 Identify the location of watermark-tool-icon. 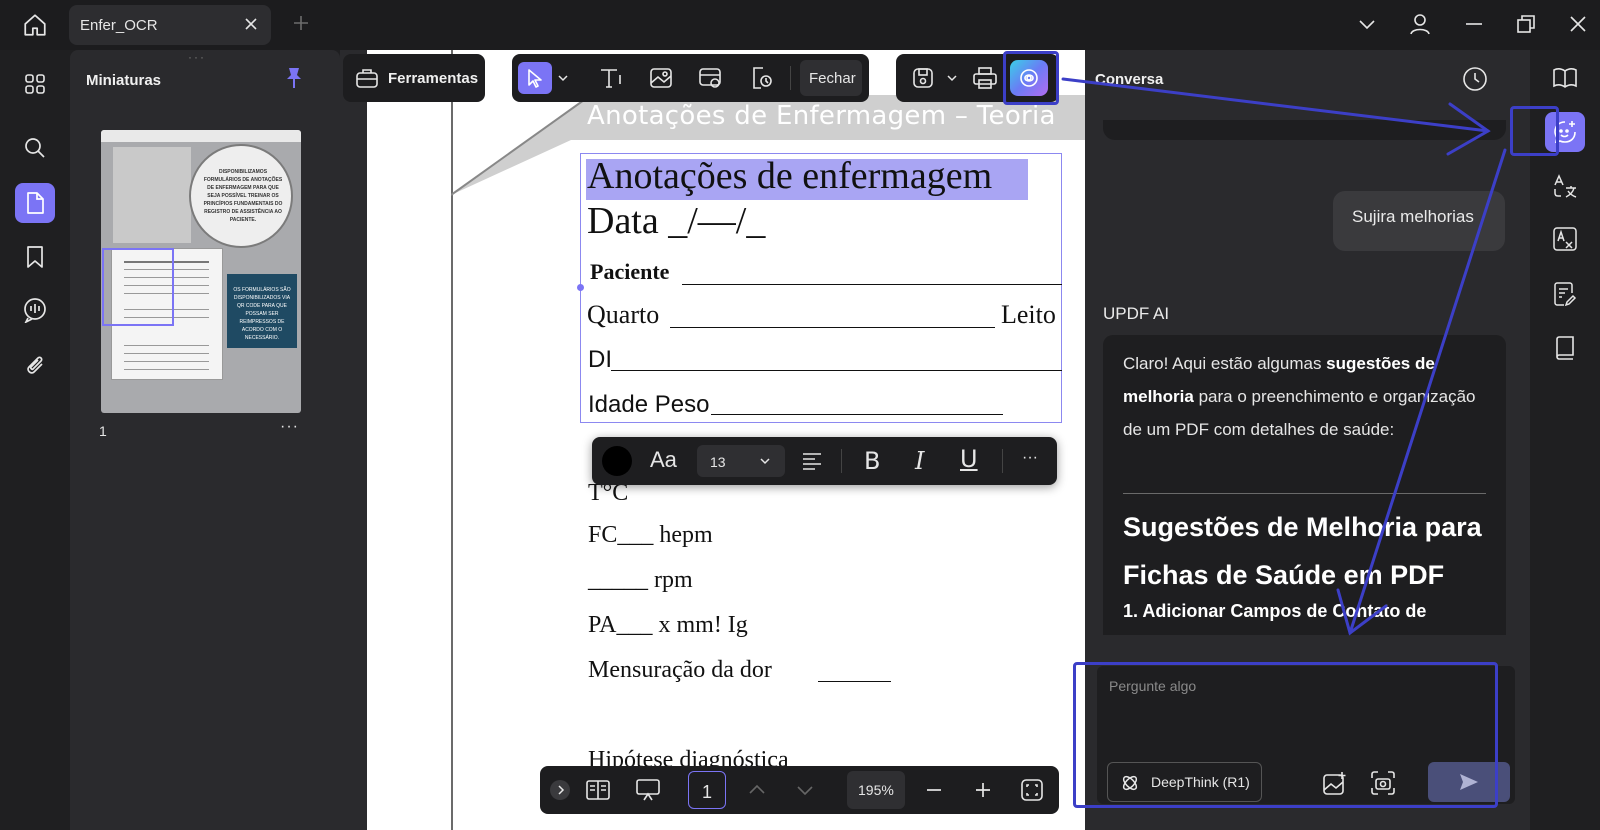
(761, 78).